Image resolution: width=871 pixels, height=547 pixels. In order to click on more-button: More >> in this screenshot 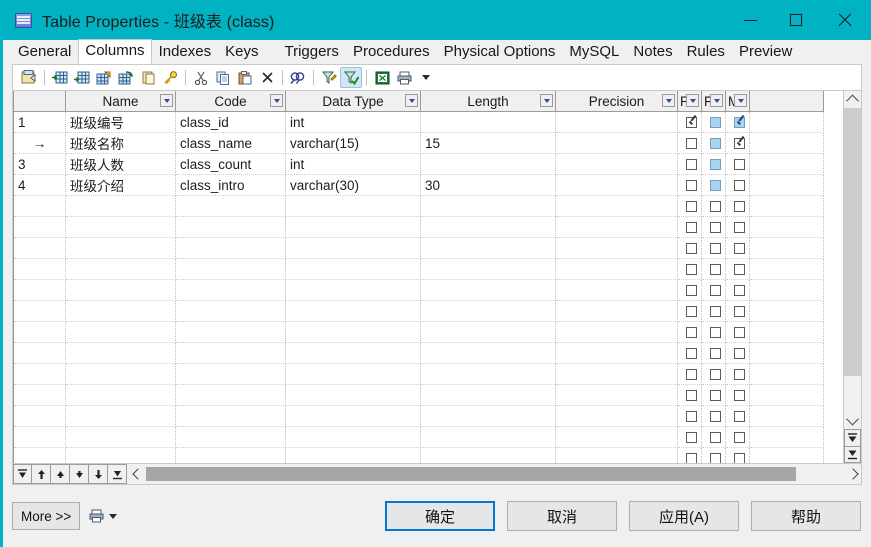, I will do `click(46, 516)`.